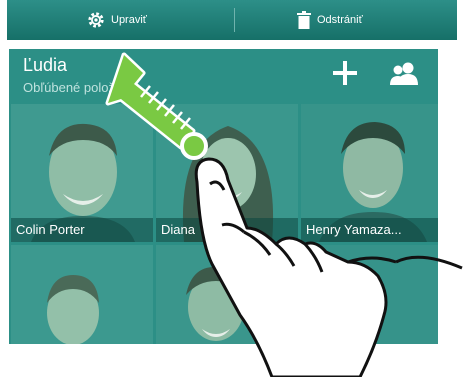 This screenshot has width=465, height=377. Describe the element at coordinates (227, 230) in the screenshot. I see `contact-name: Diana` at that location.